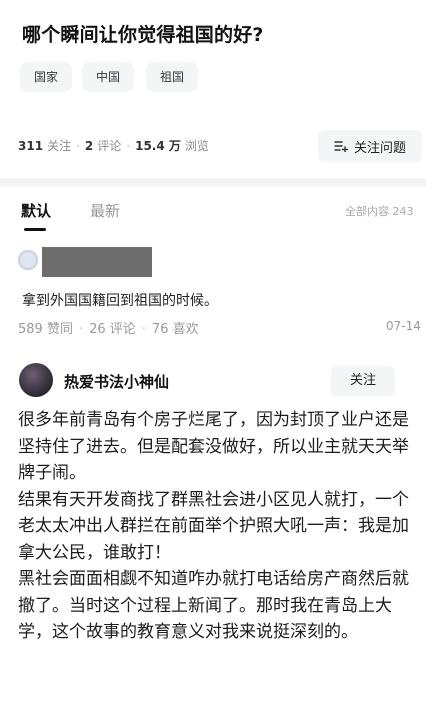 The height and width of the screenshot is (720, 426). Describe the element at coordinates (116, 381) in the screenshot. I see `author-name: 热爱书法小神仙` at that location.